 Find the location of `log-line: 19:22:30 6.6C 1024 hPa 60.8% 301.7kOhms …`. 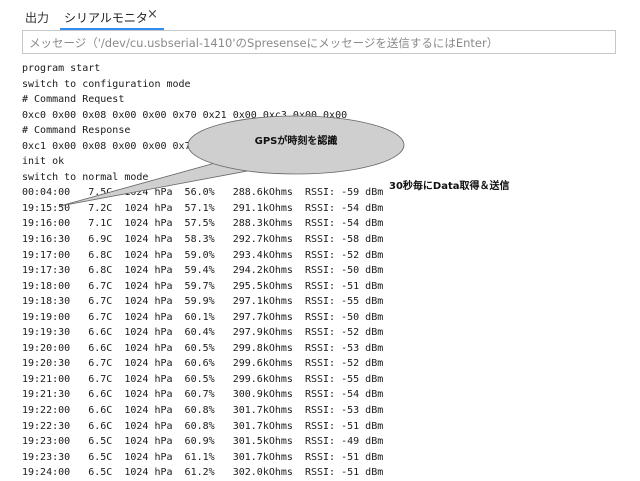

log-line: 19:22:30 6.6C 1024 hPa 60.8% 301.7kOhms … is located at coordinates (203, 426).